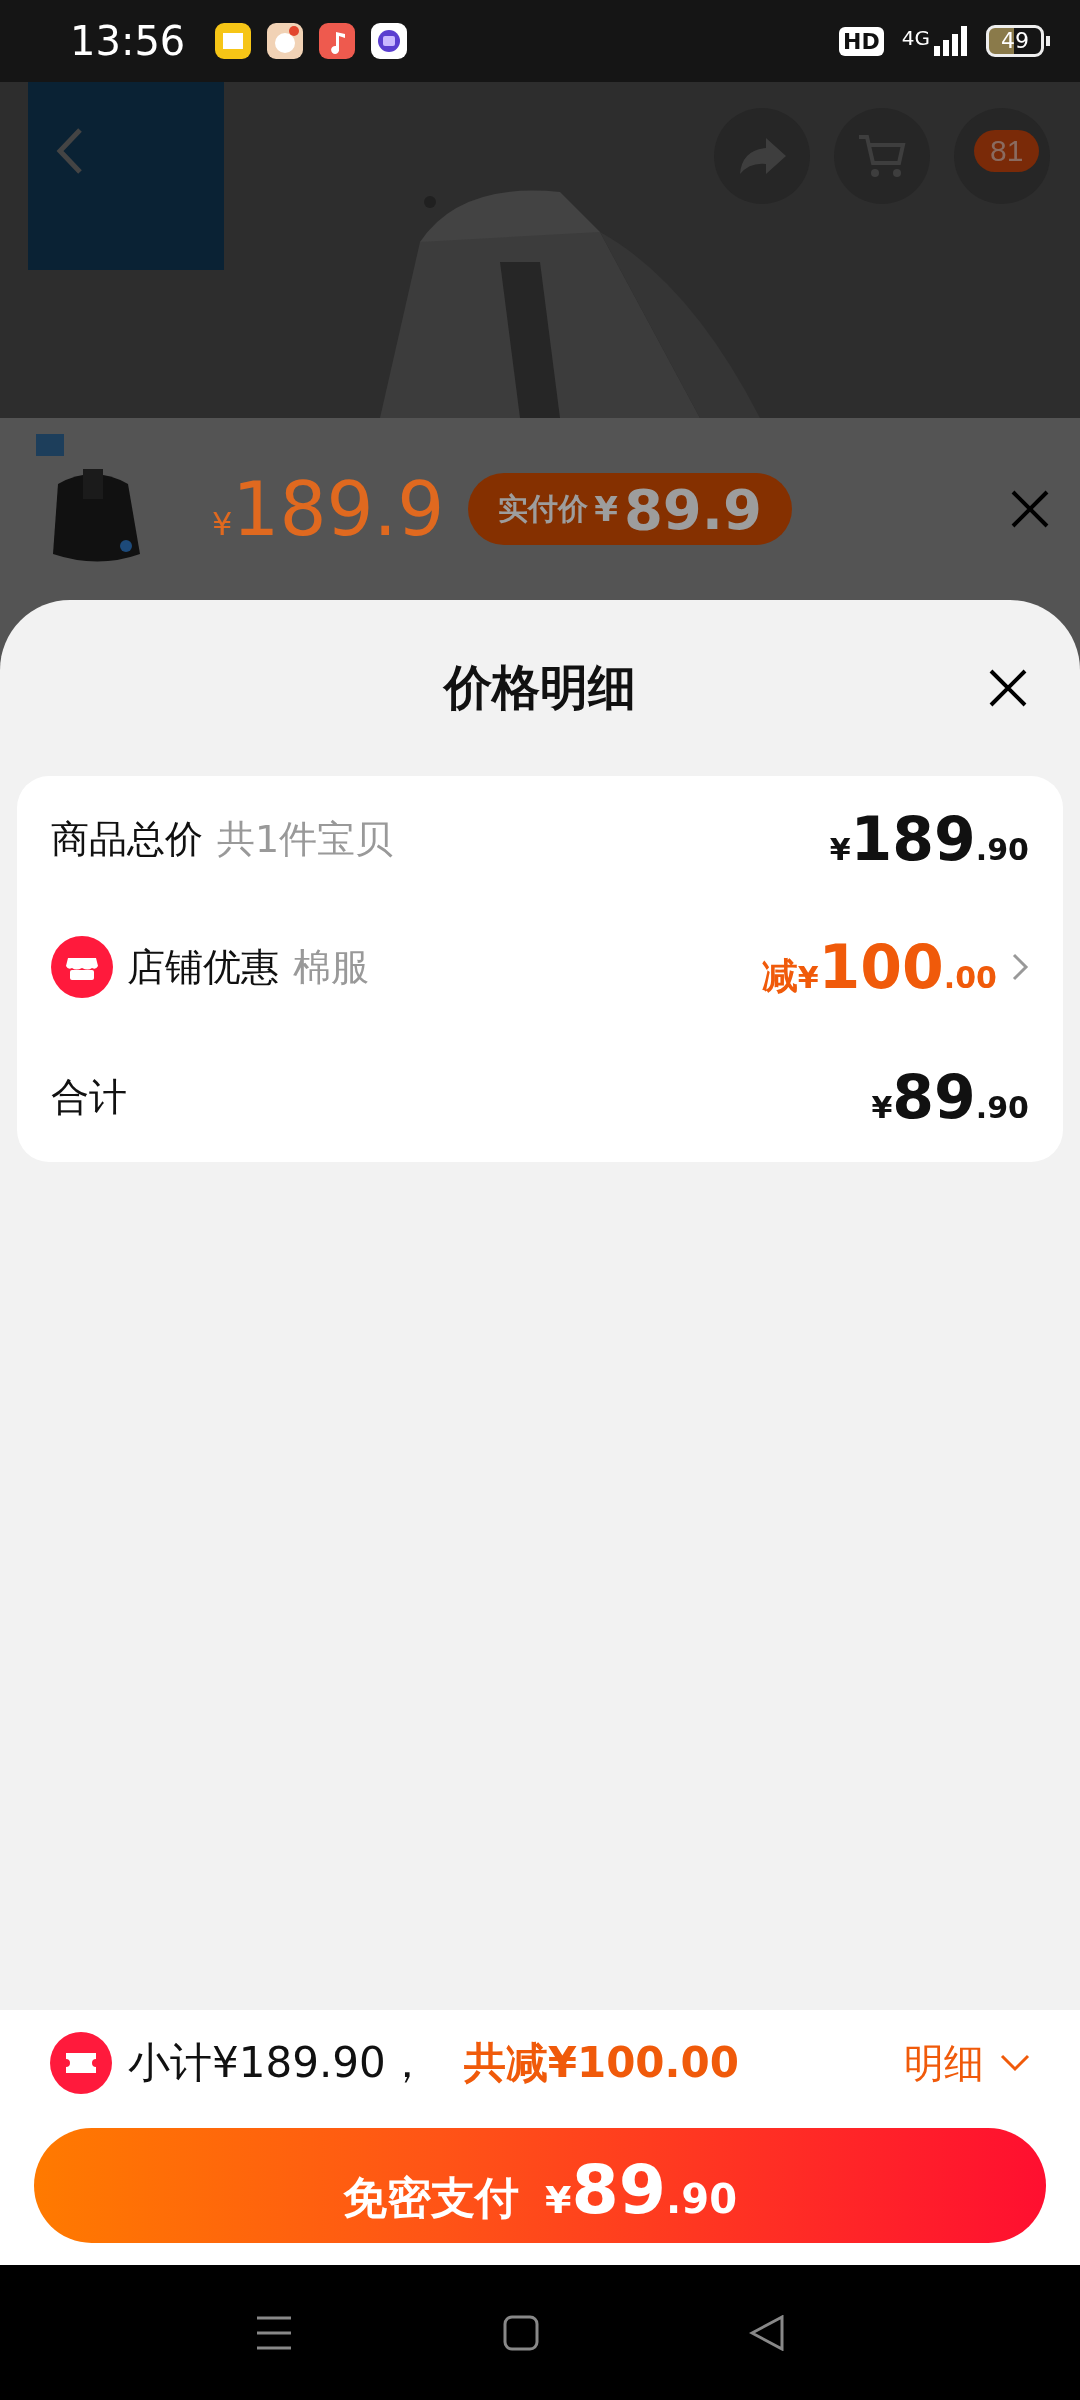 Image resolution: width=1080 pixels, height=2400 pixels. What do you see at coordinates (389, 41) in the screenshot?
I see `app-icon` at bounding box center [389, 41].